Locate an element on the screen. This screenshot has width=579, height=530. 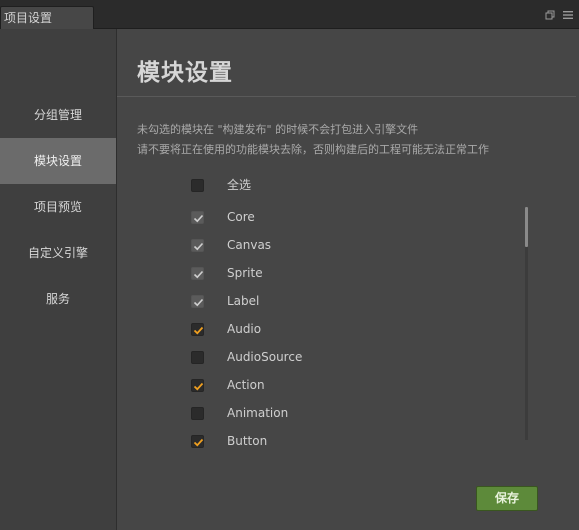
sidebar-item-label: 服务 is located at coordinates (57, 299).